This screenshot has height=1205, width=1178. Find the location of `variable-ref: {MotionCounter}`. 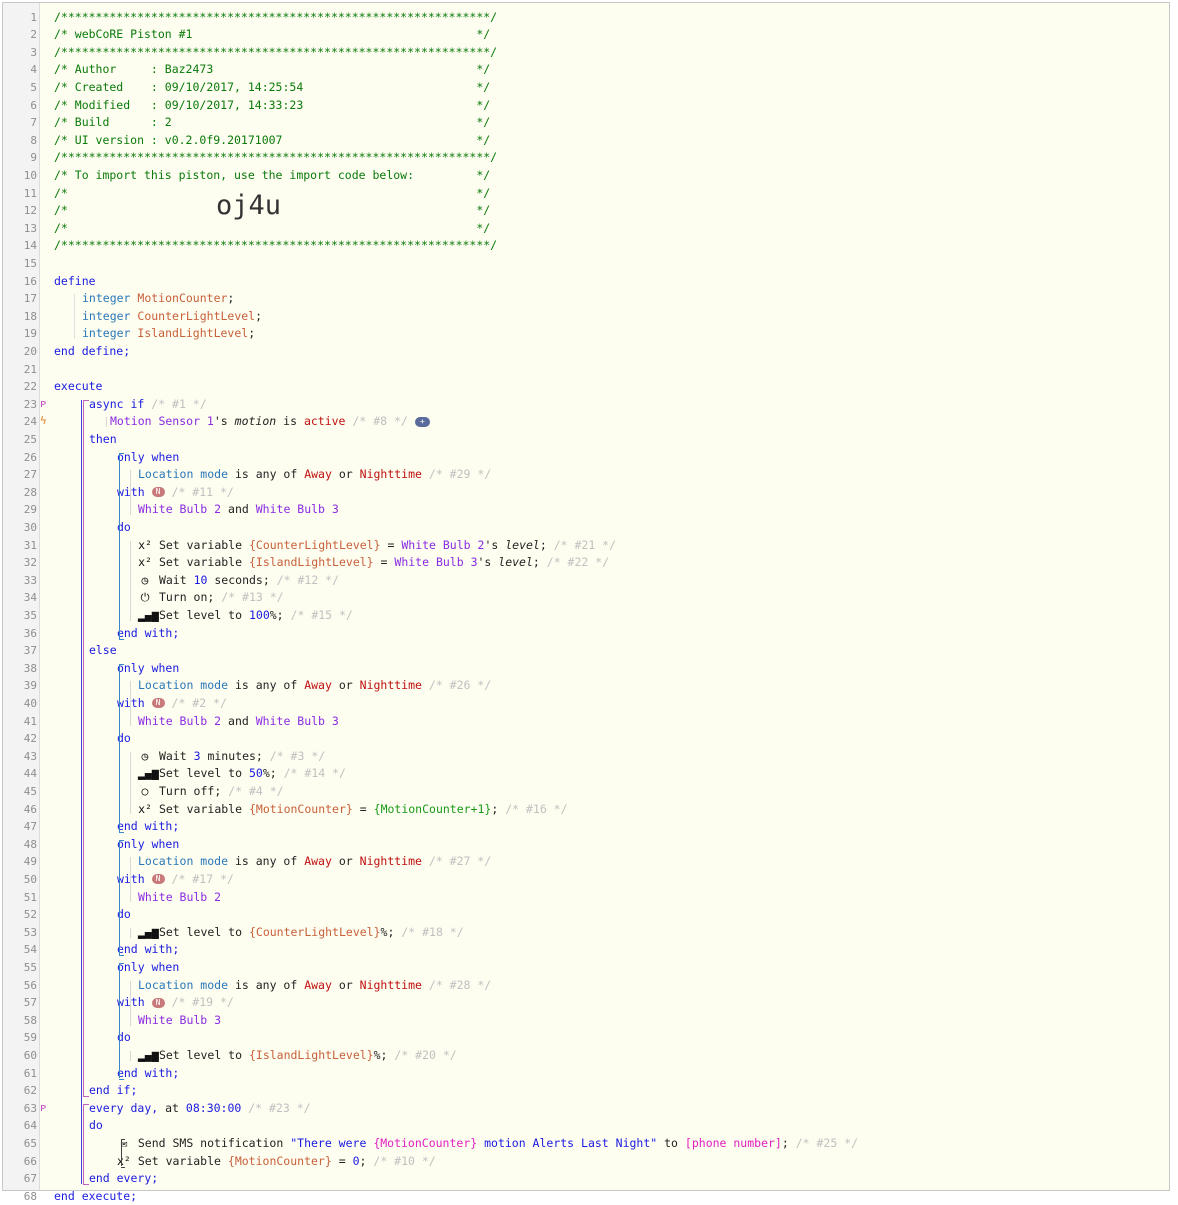

variable-ref: {MotionCounter} is located at coordinates (279, 1160).